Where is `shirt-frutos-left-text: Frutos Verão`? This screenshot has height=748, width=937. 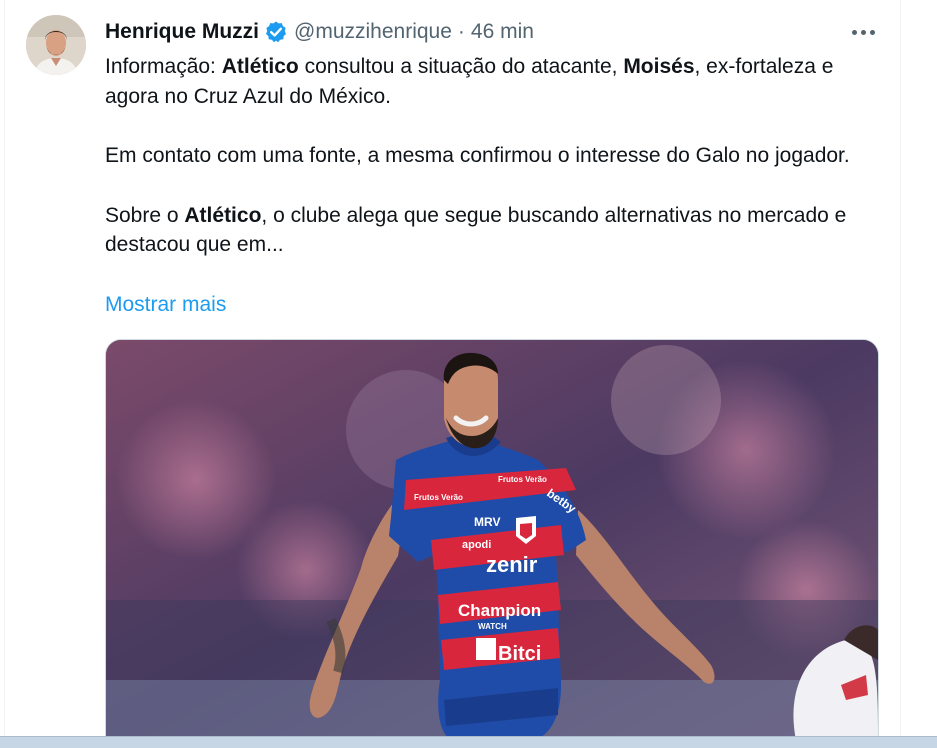
shirt-frutos-left-text: Frutos Verão is located at coordinates (438, 497).